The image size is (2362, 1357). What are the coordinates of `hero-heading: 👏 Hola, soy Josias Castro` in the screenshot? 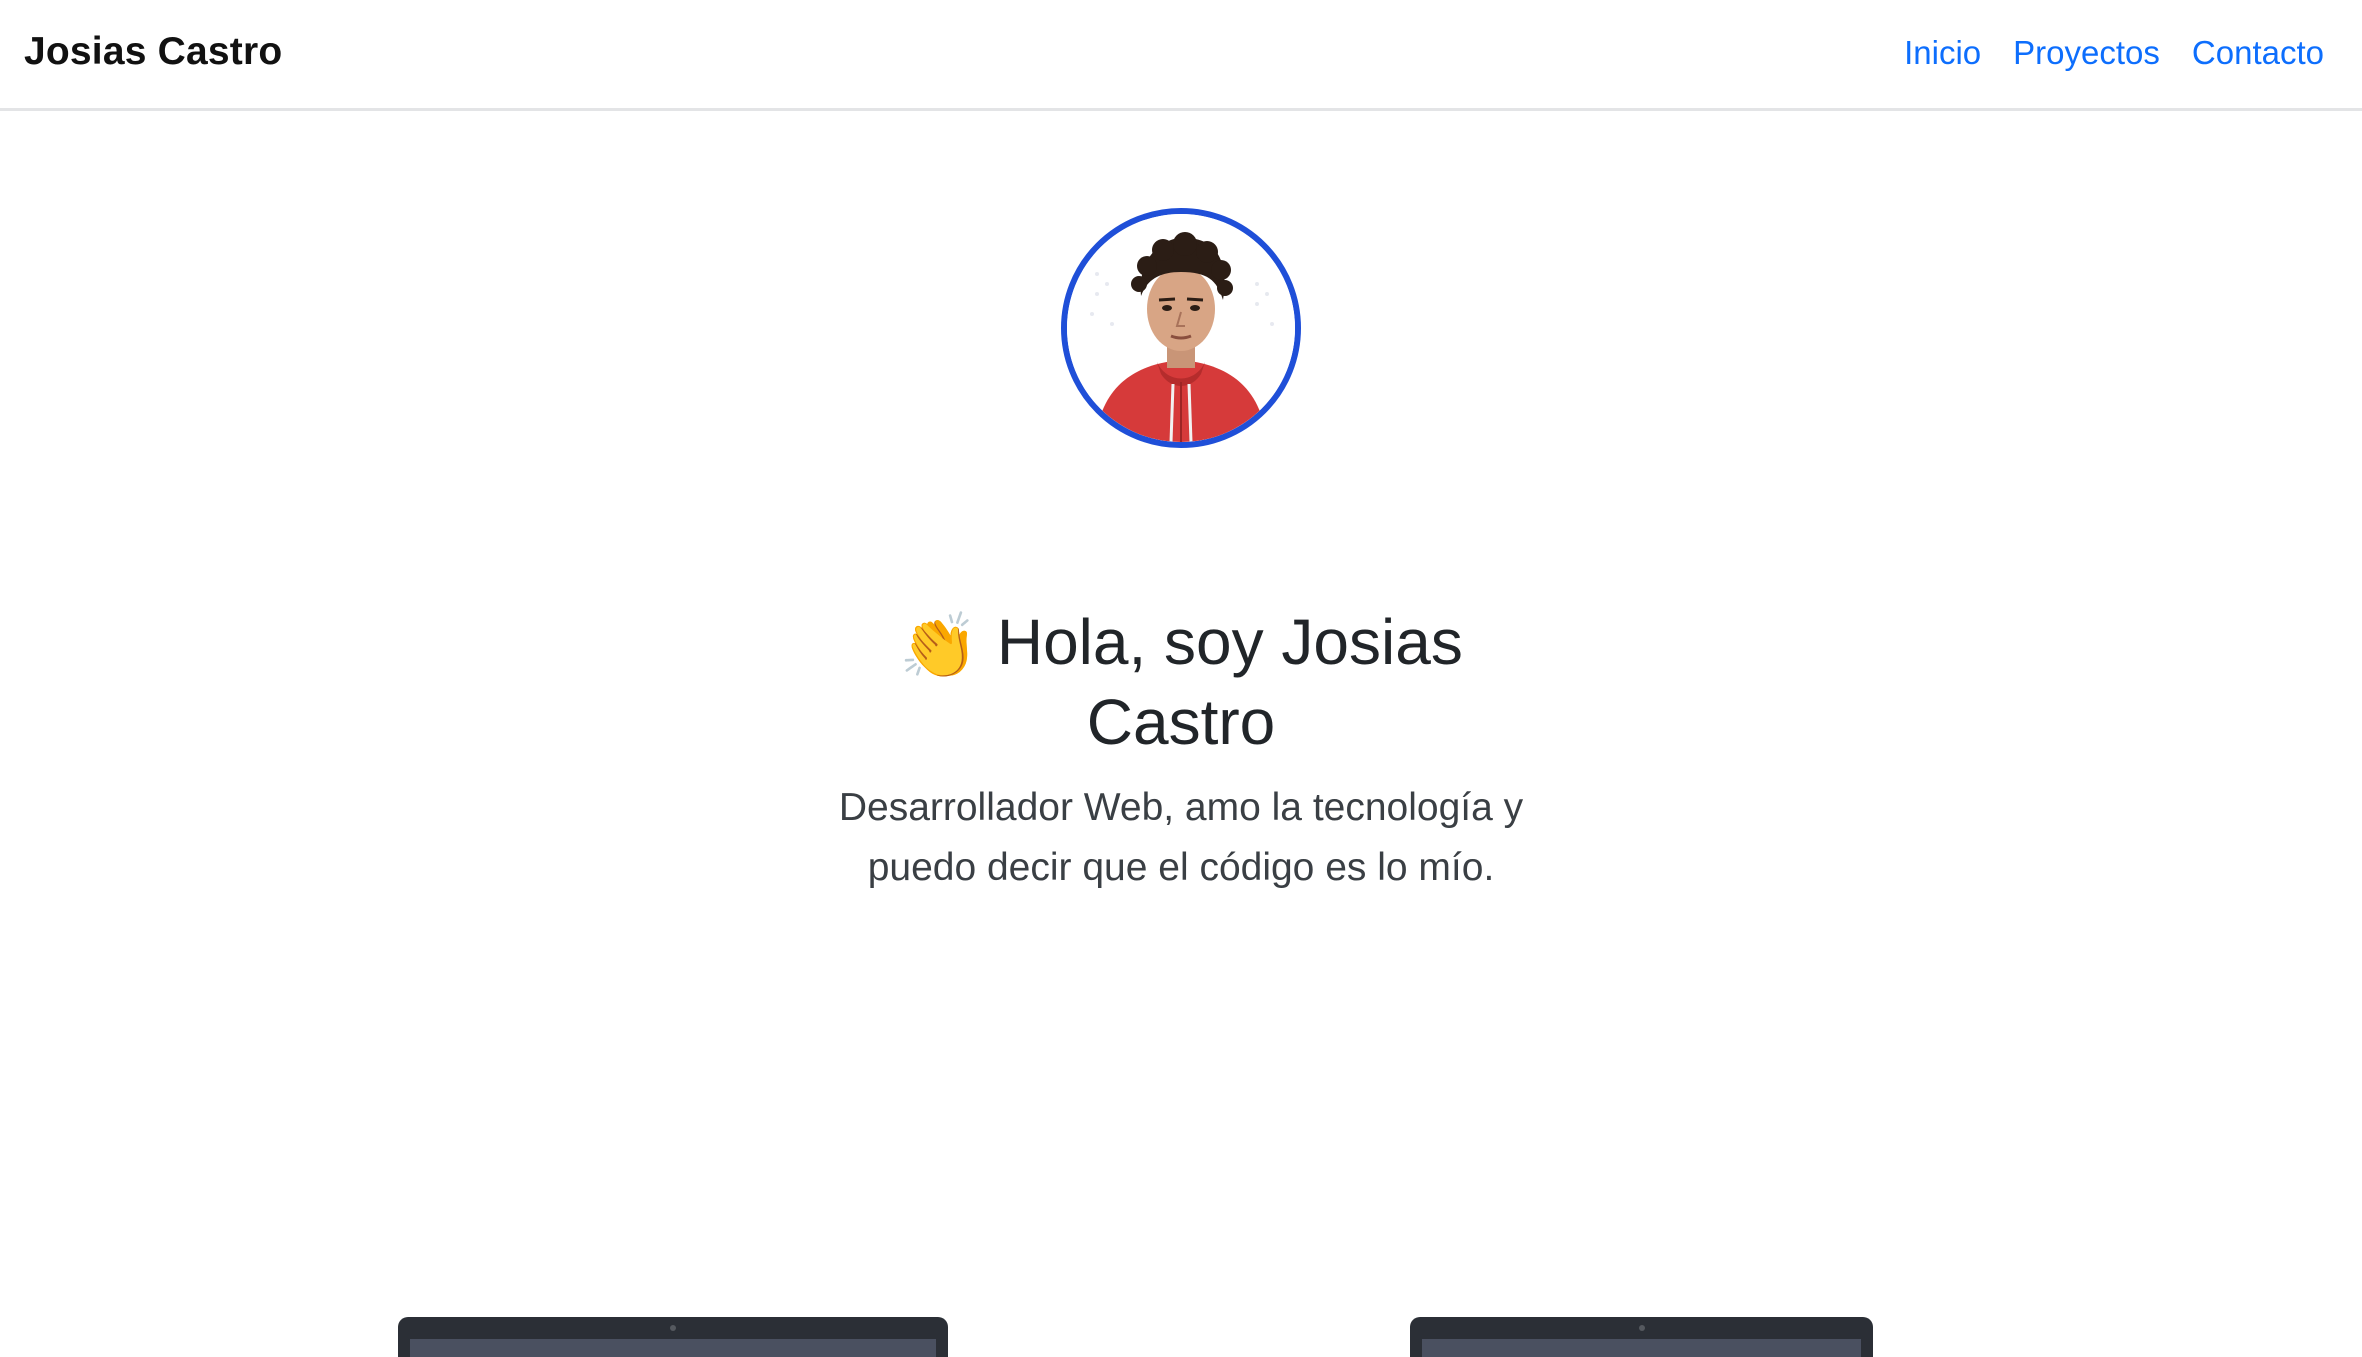 It's located at (1181, 682).